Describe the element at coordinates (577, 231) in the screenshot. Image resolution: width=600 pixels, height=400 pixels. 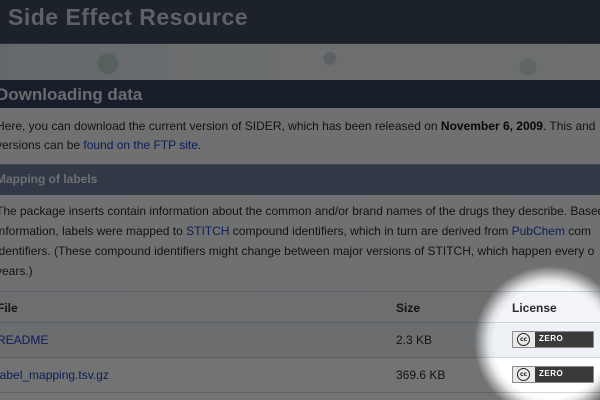
I see `mapping-text: com` at that location.